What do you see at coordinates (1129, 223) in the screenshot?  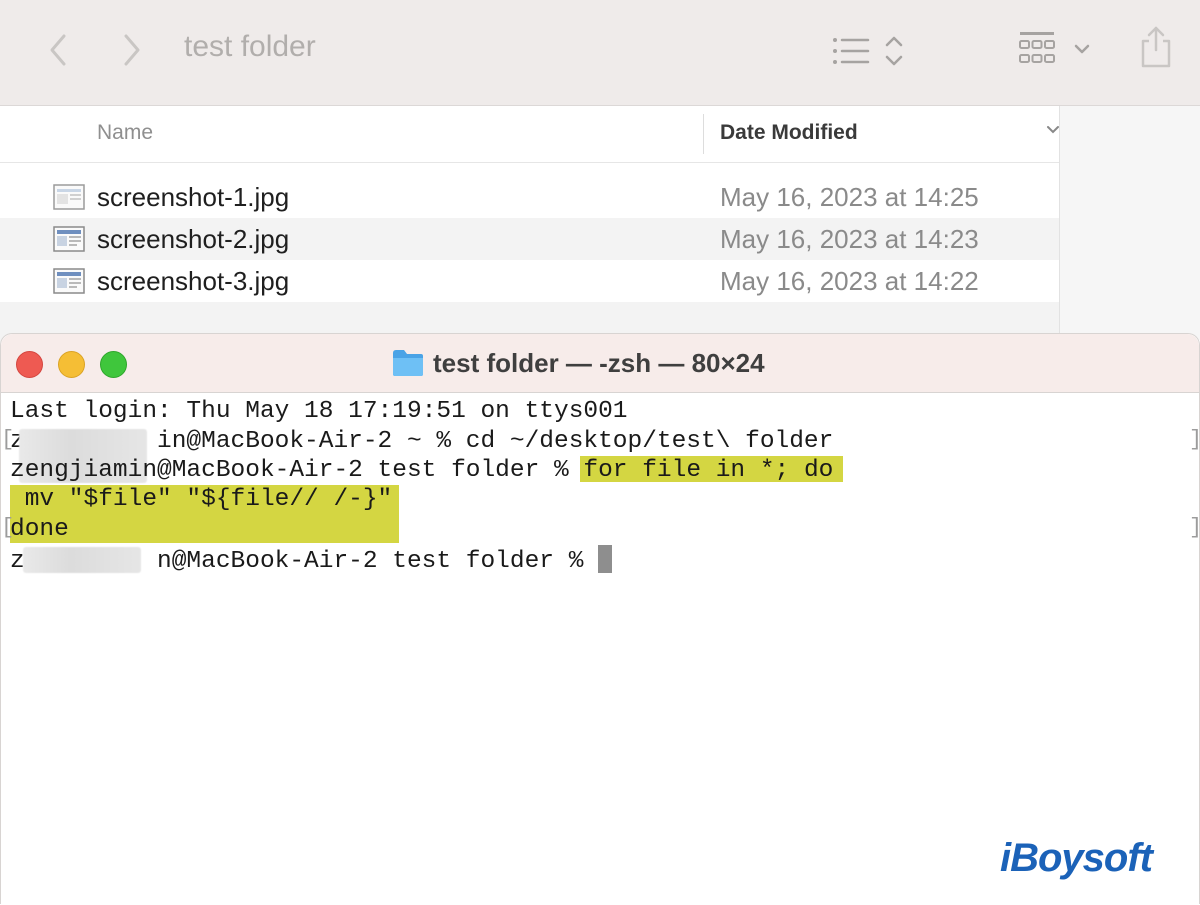 I see `finder-side-pane` at bounding box center [1129, 223].